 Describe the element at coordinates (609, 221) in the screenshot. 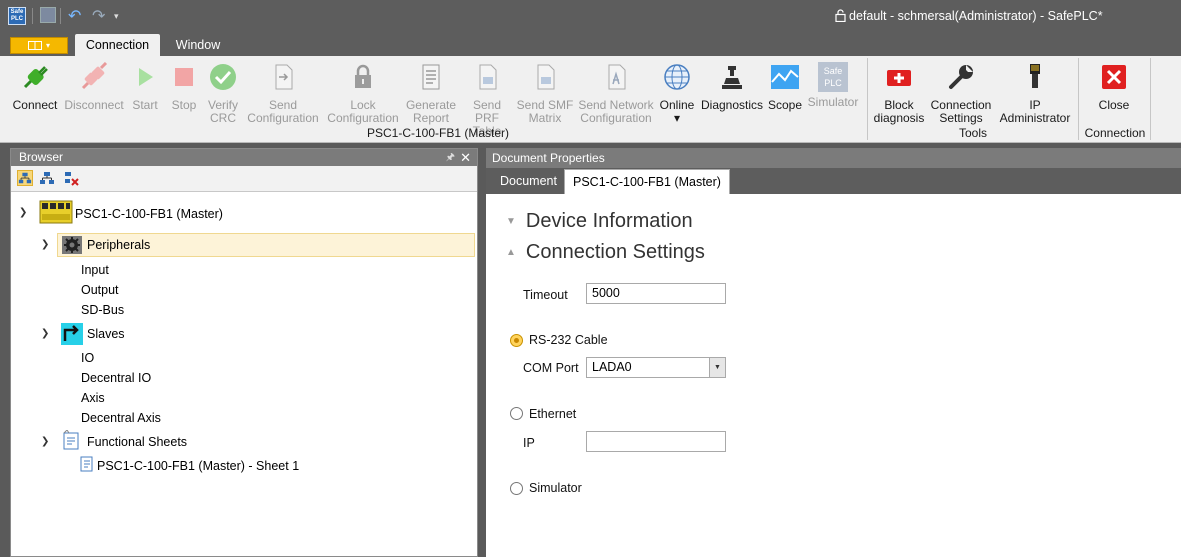

I see `section-title: Device Information` at that location.